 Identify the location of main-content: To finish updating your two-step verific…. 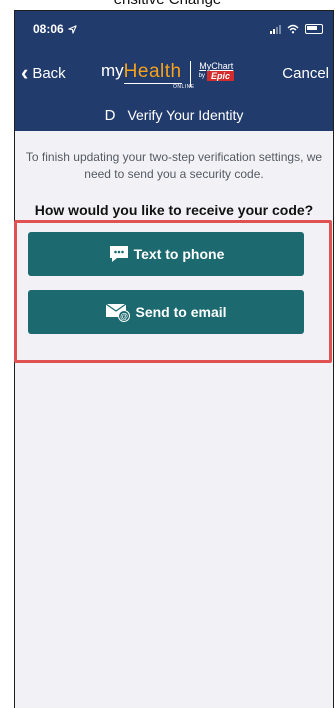
(174, 174).